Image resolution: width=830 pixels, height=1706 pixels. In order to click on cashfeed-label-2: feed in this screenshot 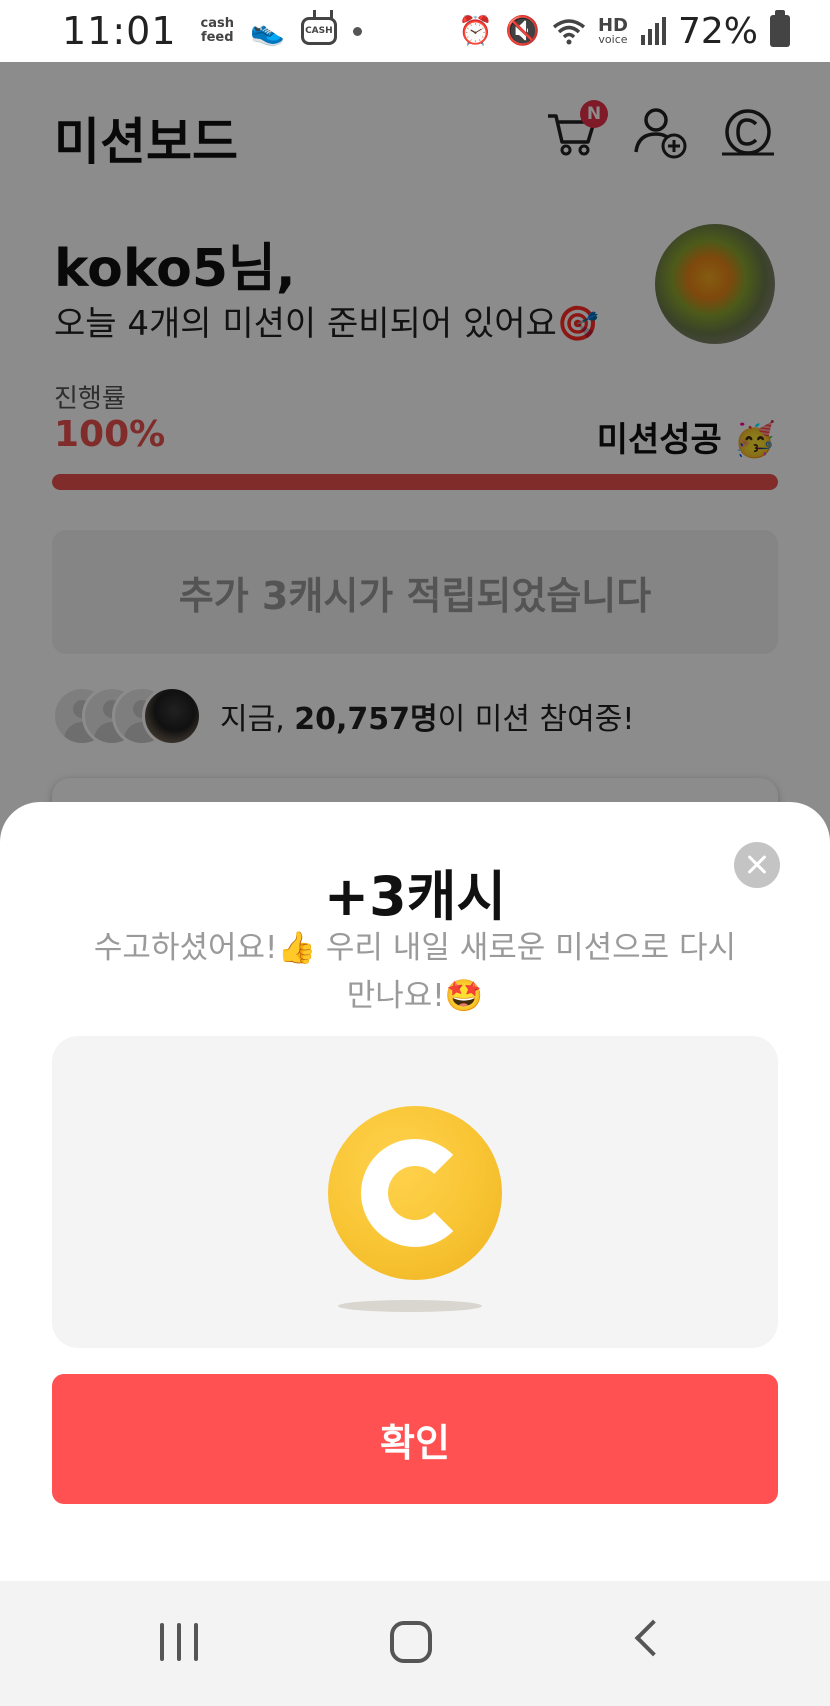, I will do `click(217, 37)`.